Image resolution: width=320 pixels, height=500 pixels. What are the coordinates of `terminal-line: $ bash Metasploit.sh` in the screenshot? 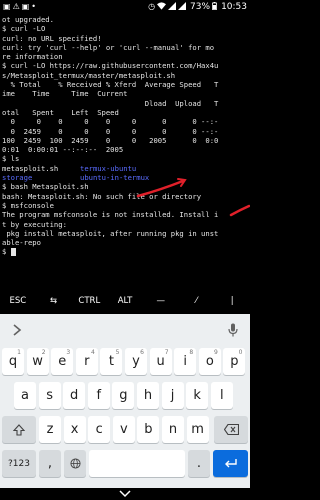 It's located at (125, 186).